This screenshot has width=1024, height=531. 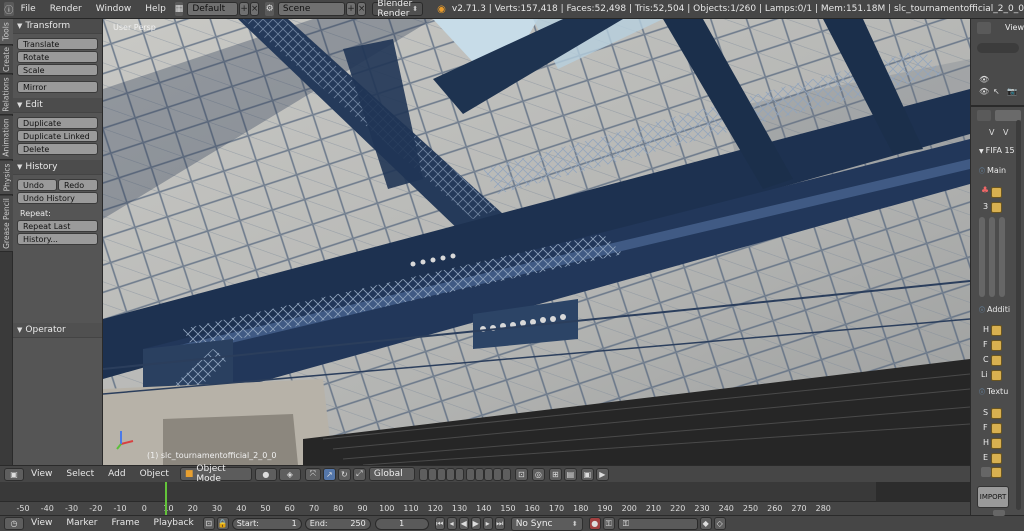 I want to click on mirror-button: Mirror, so click(x=57, y=87).